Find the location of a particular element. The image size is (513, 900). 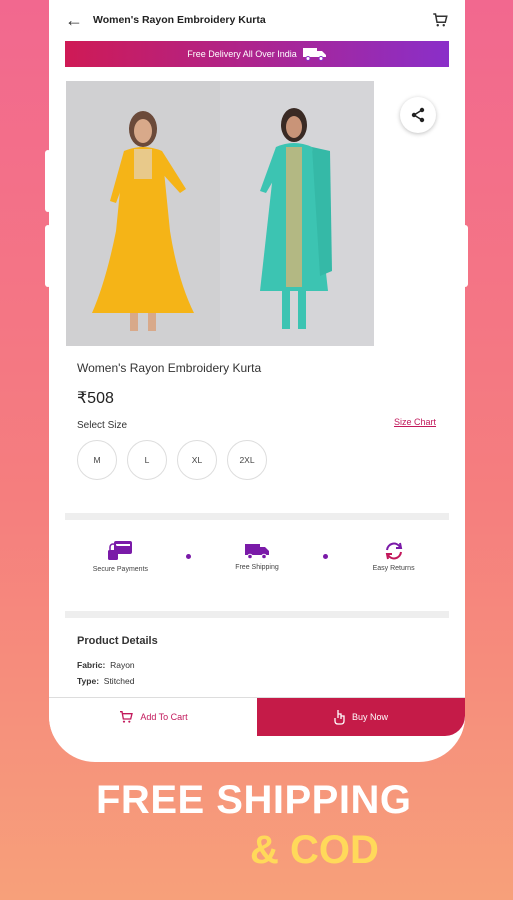

share-icon is located at coordinates (418, 115).